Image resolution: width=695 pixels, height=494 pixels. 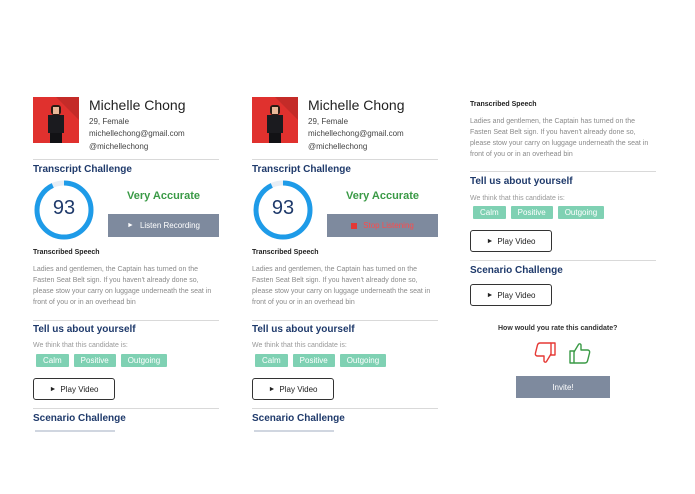 What do you see at coordinates (354, 225) in the screenshot?
I see `stop-icon` at bounding box center [354, 225].